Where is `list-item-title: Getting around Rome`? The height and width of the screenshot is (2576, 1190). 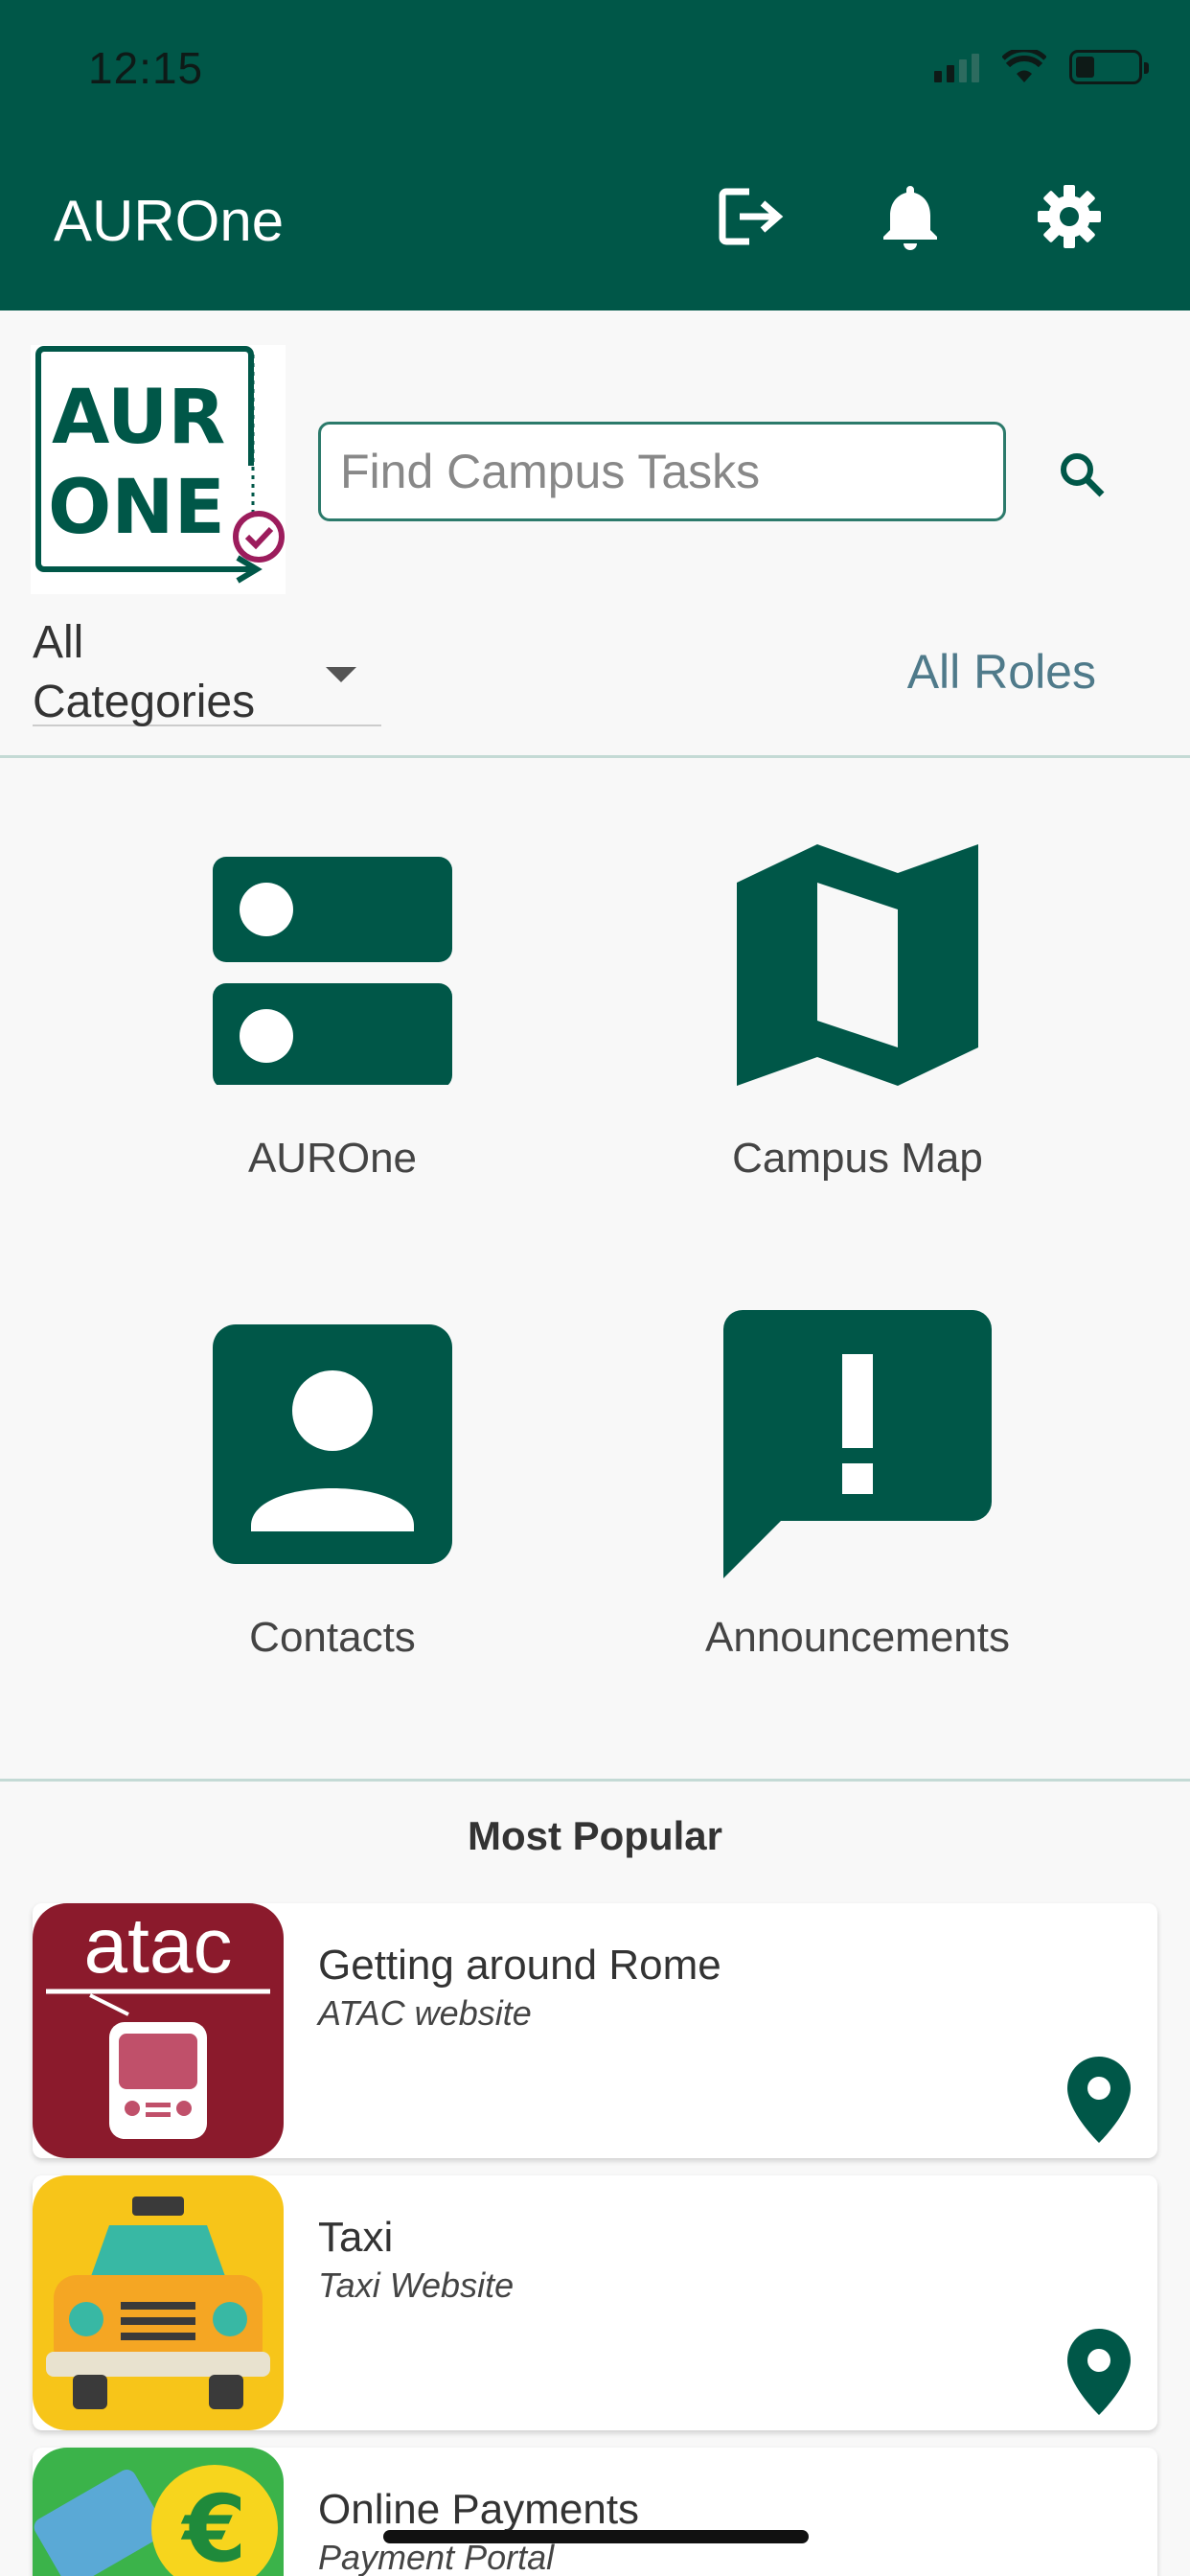 list-item-title: Getting around Rome is located at coordinates (519, 1966).